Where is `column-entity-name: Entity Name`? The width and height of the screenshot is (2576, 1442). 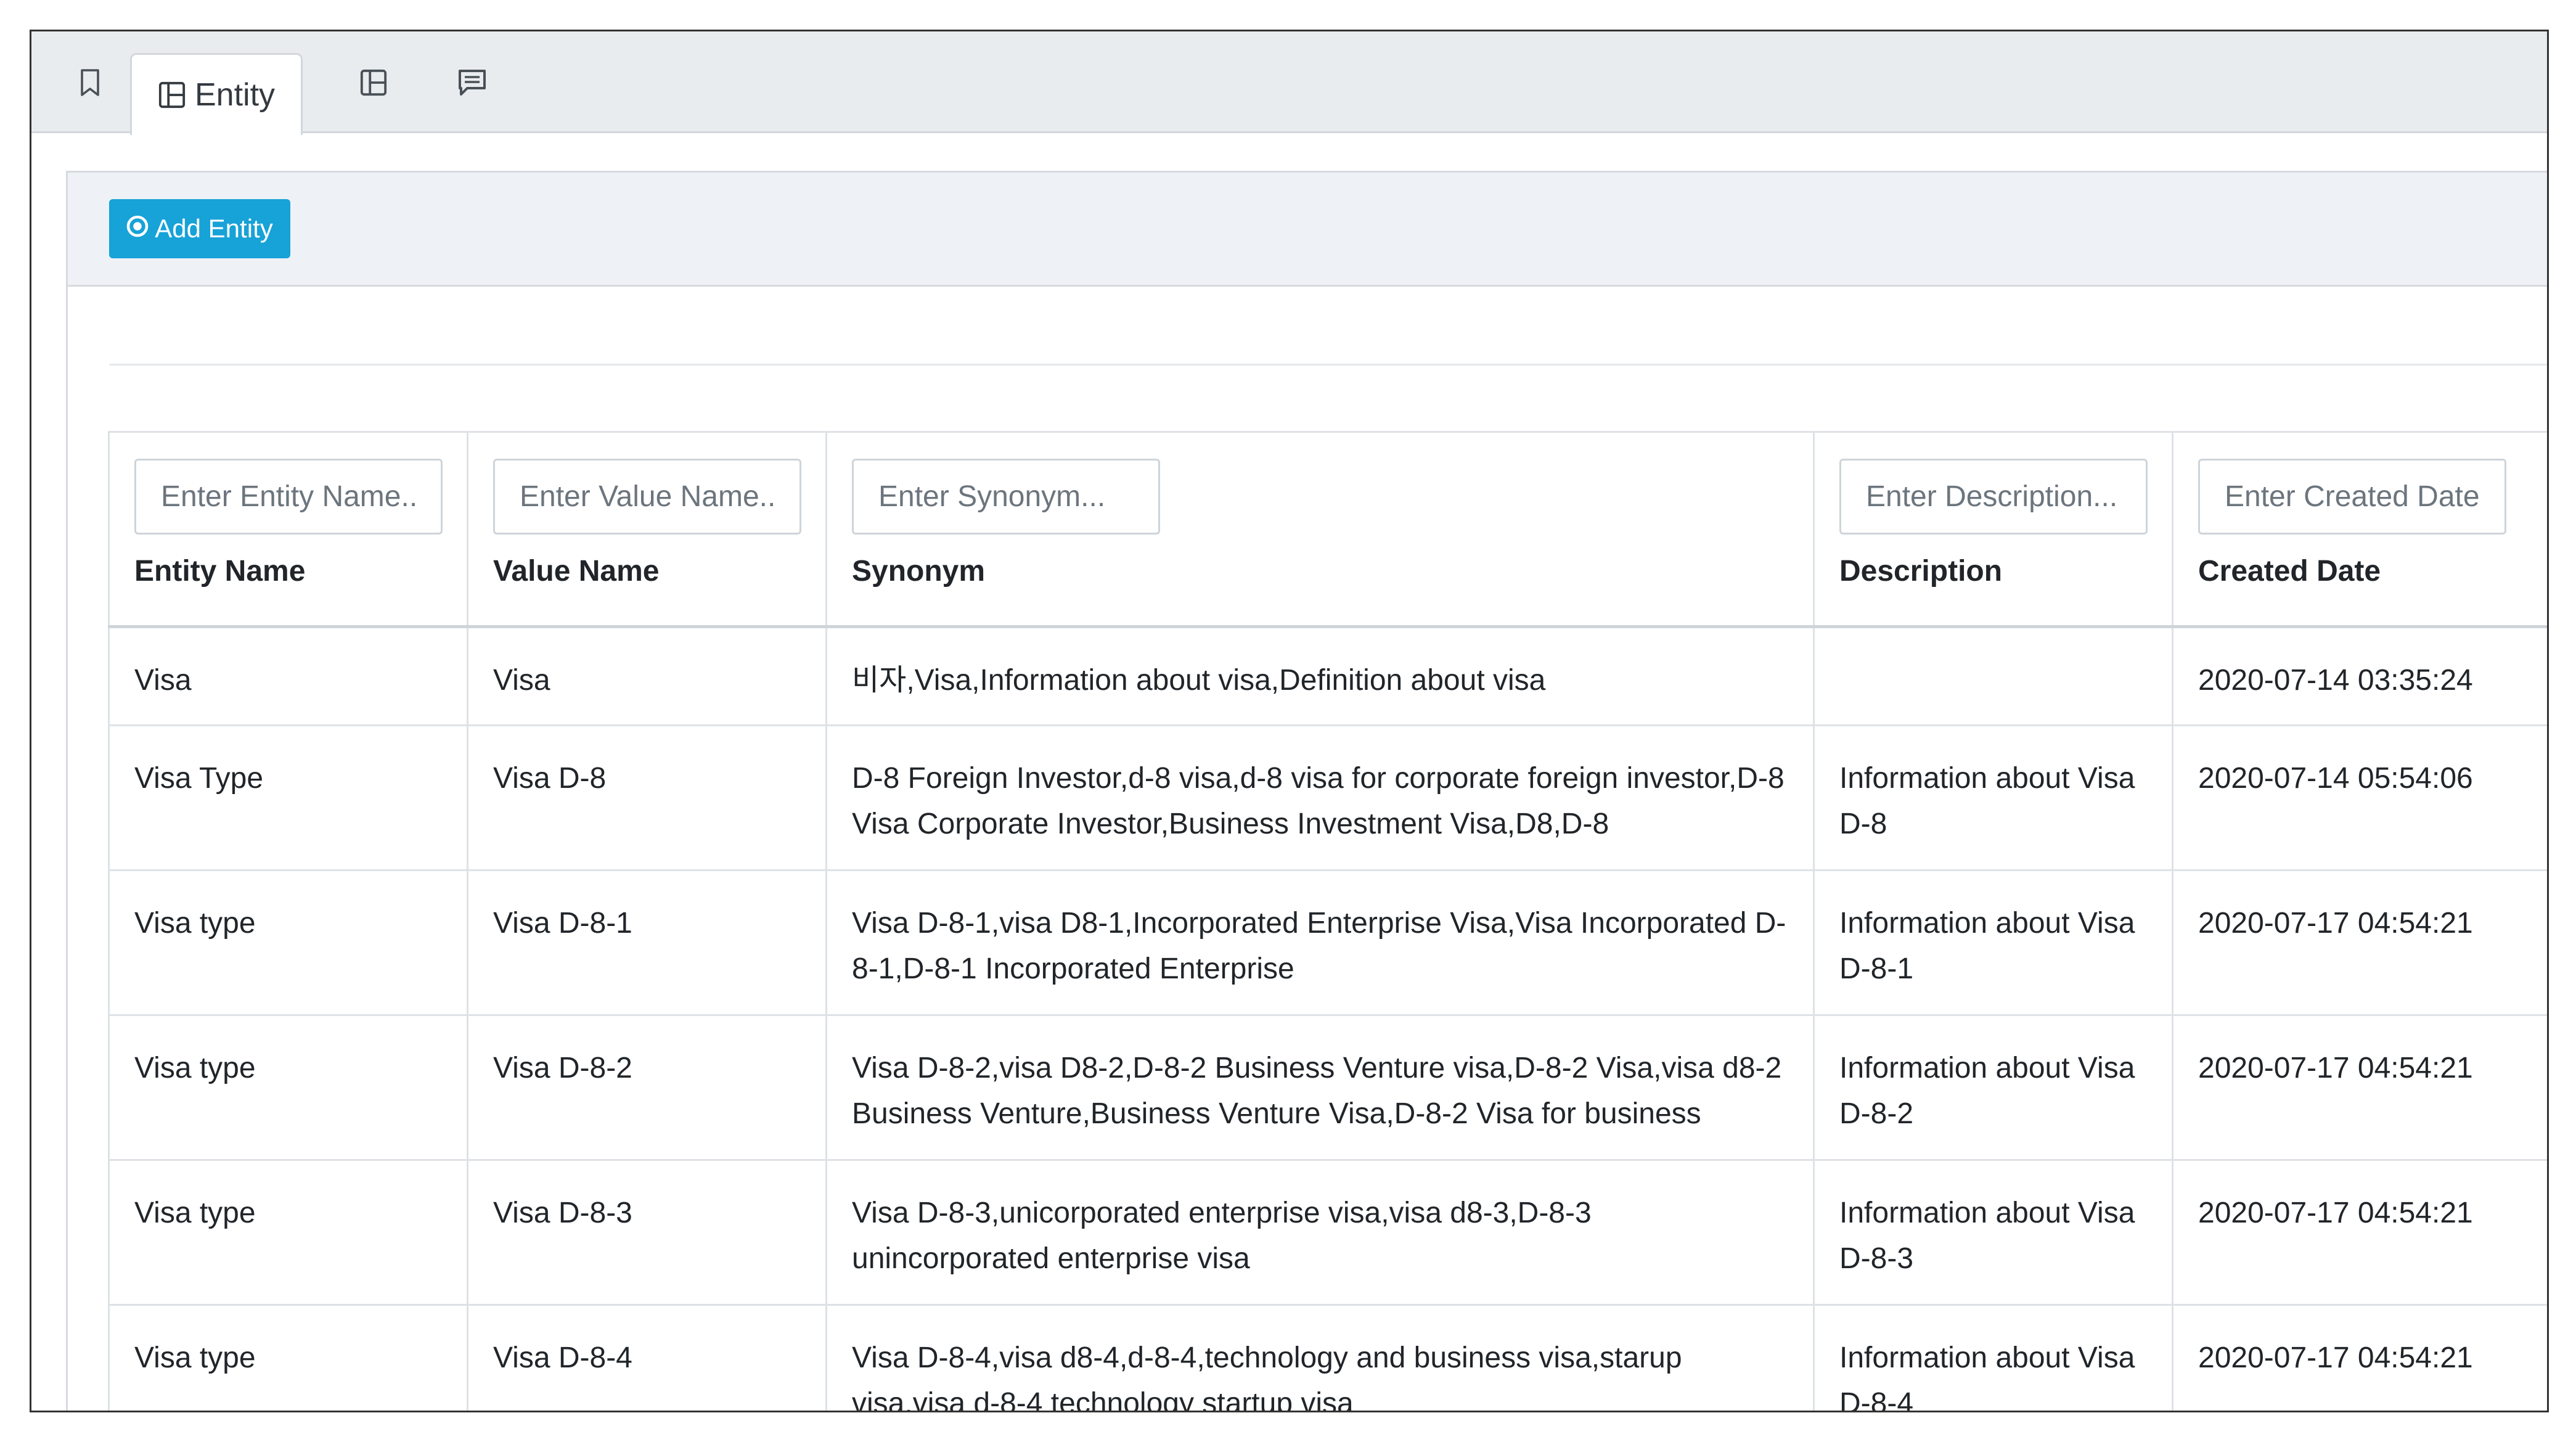 column-entity-name: Entity Name is located at coordinates (288, 529).